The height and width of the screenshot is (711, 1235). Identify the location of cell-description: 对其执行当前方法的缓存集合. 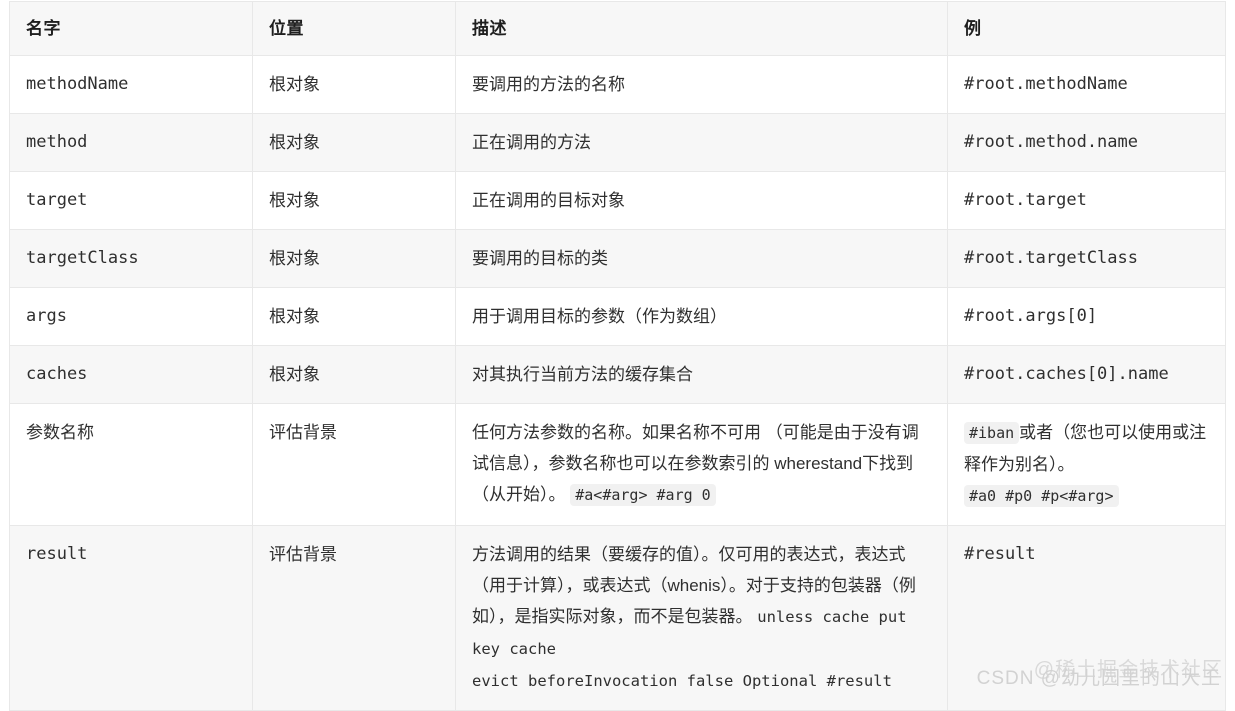
(701, 374).